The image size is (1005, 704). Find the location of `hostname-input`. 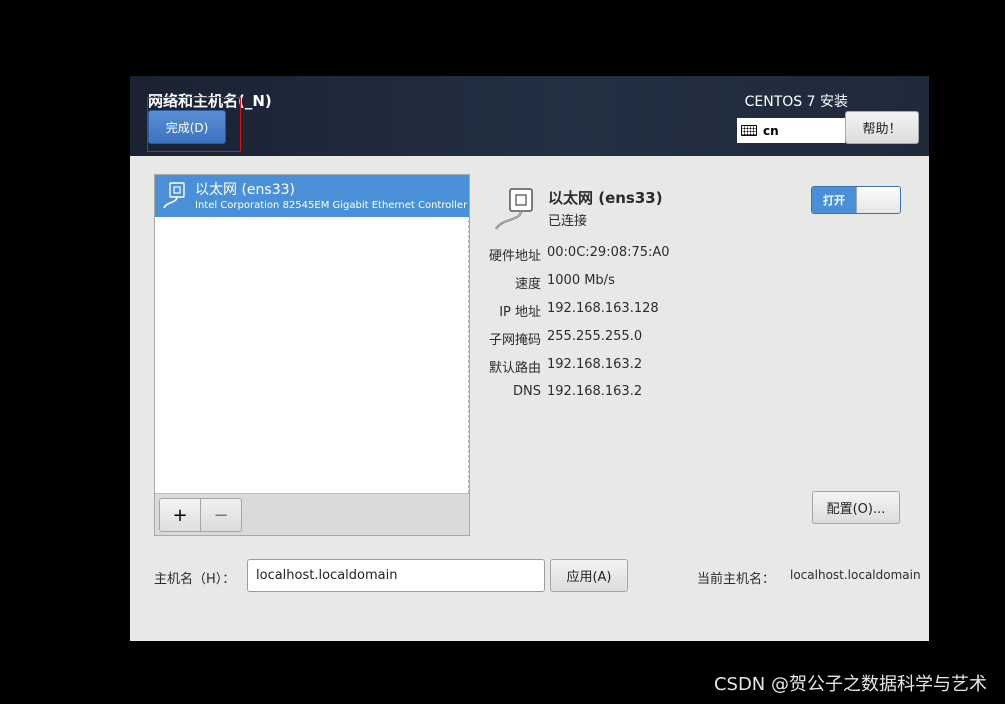

hostname-input is located at coordinates (396, 575).